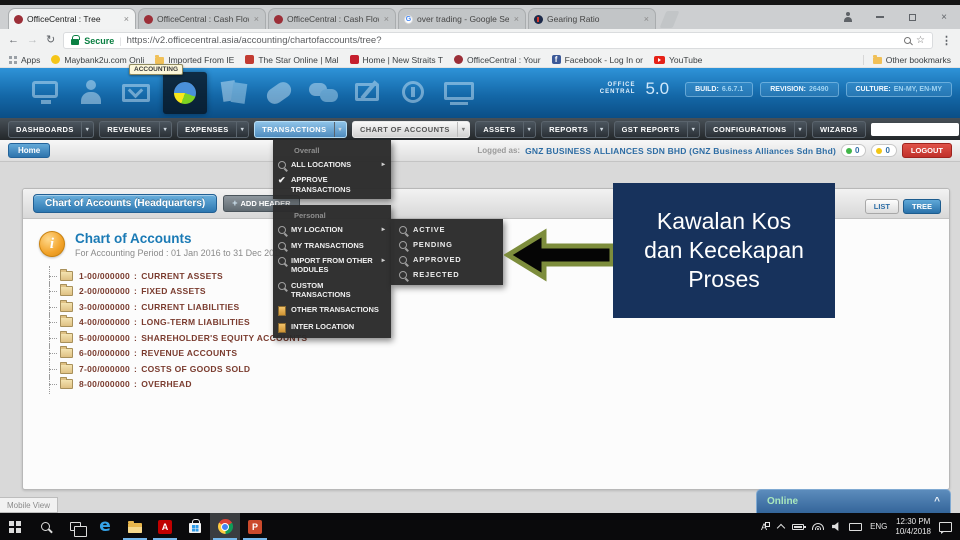 The width and height of the screenshot is (960, 540). What do you see at coordinates (32, 40) in the screenshot?
I see `forward-button: →` at bounding box center [32, 40].